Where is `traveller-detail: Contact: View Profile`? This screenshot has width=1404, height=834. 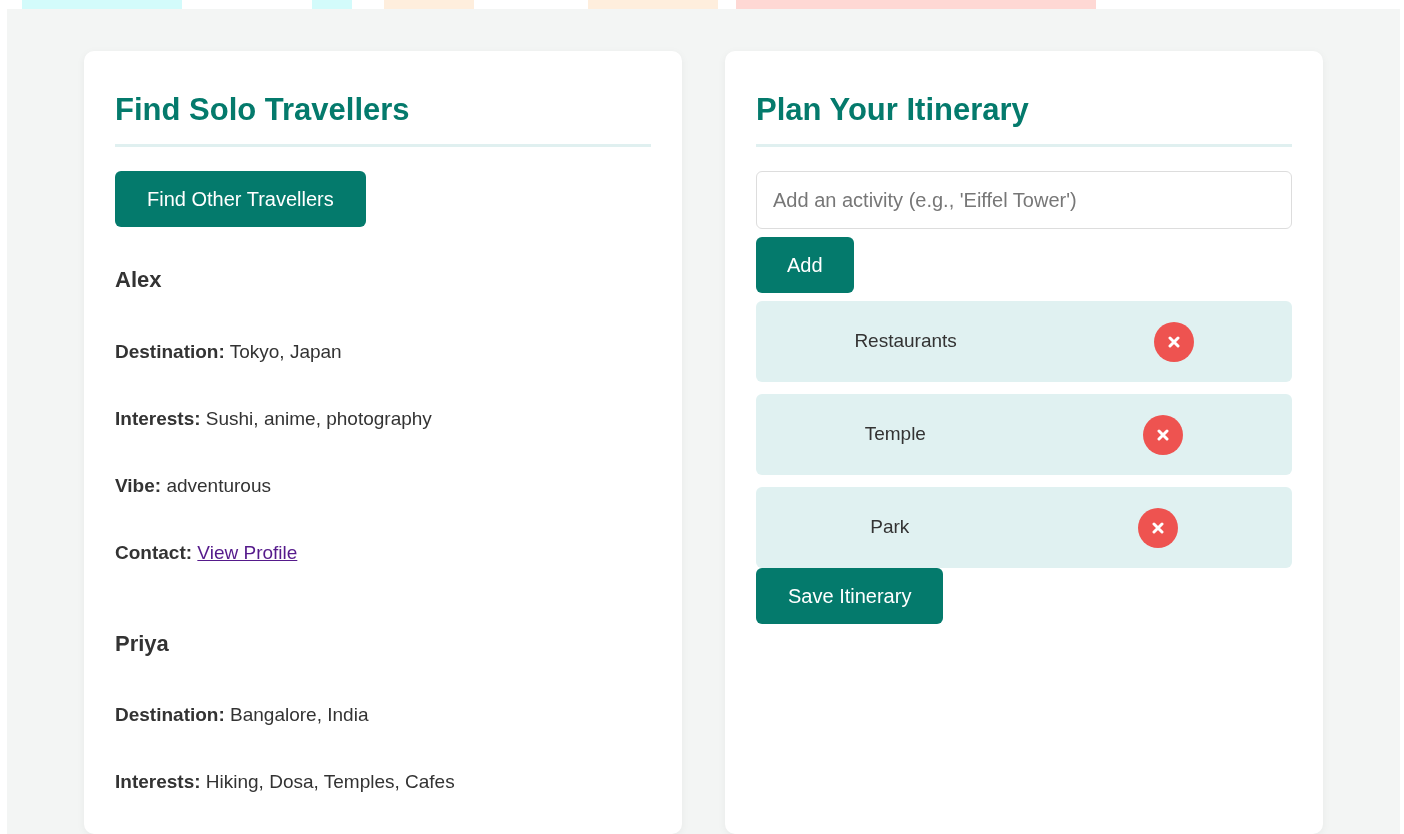
traveller-detail: Contact: View Profile is located at coordinates (207, 552).